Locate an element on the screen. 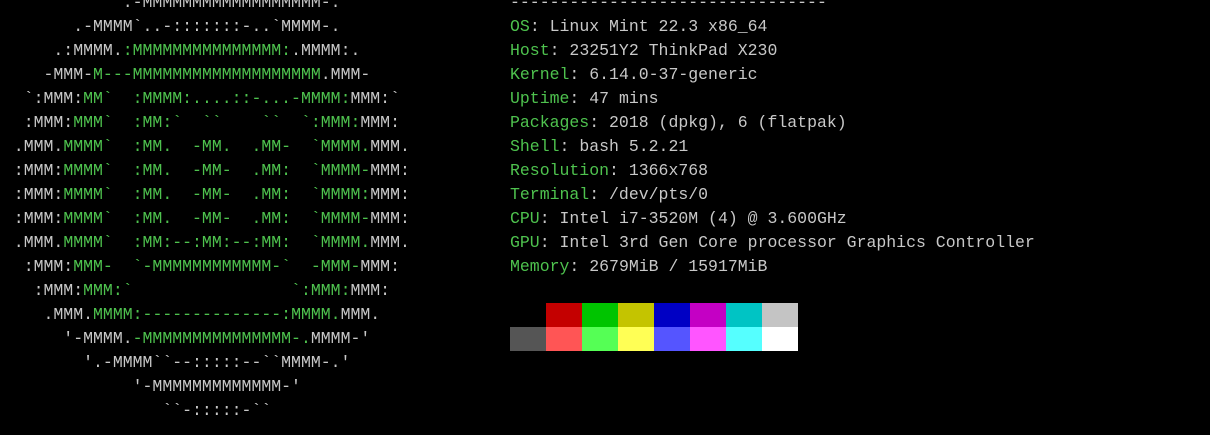 This screenshot has height=435, width=1210. logo-line: '-MMMM.-MMMMMMMMMMMMMMM-.MMMM-' is located at coordinates (247, 339).